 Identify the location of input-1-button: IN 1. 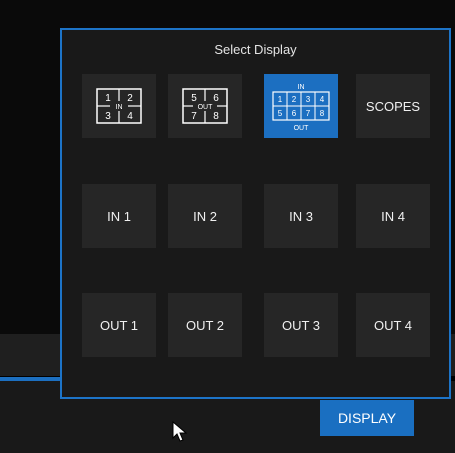
(119, 216).